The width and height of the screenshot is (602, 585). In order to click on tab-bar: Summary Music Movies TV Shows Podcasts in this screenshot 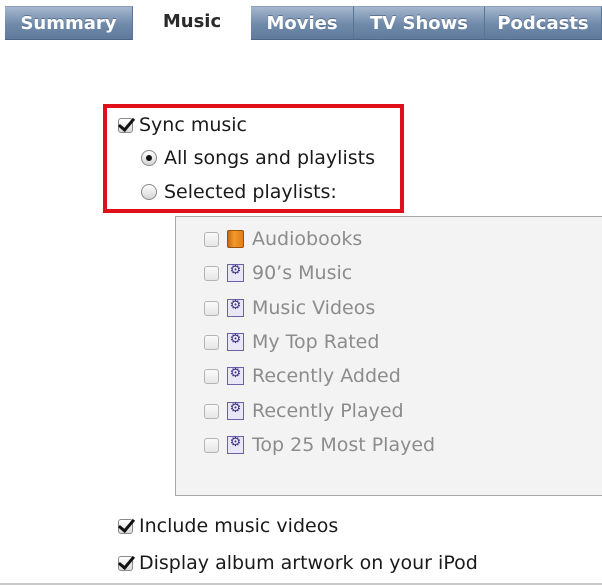, I will do `click(301, 23)`.